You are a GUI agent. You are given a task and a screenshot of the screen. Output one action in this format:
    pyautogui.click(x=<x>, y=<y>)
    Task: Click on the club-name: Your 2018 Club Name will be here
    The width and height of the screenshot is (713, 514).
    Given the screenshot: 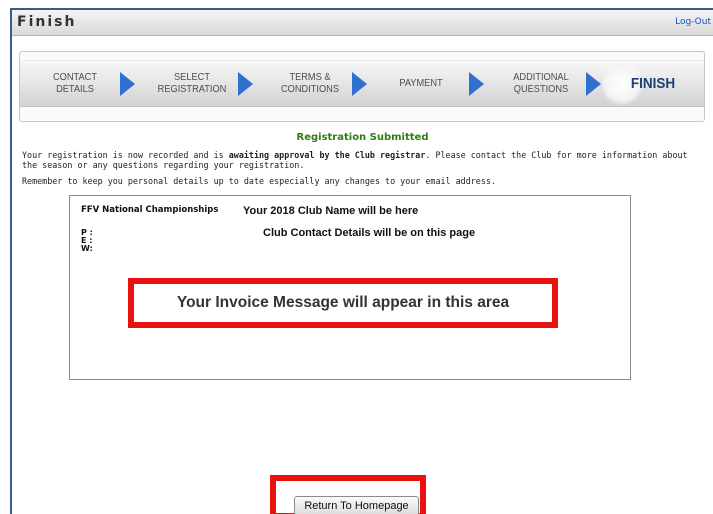 What is the action you would take?
    pyautogui.click(x=331, y=211)
    